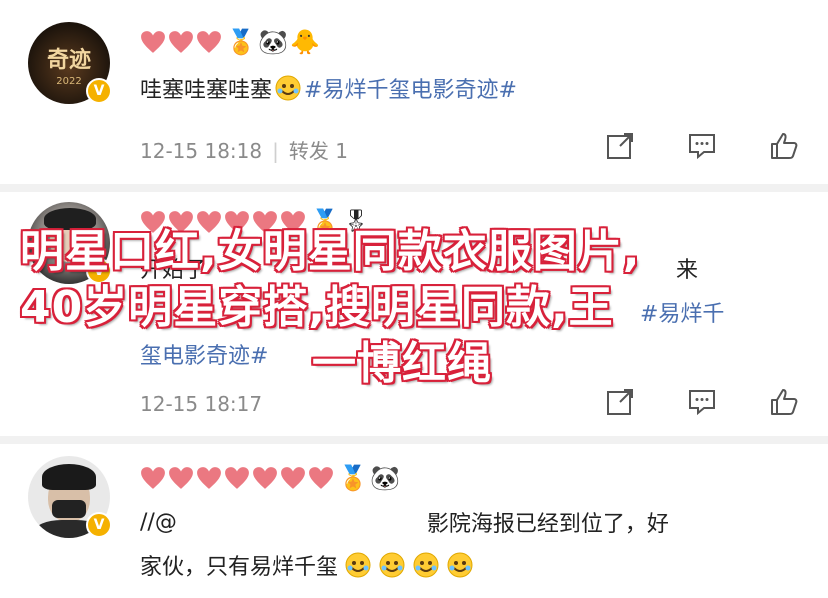 This screenshot has width=828, height=598. I want to click on post-text-end: 来, so click(687, 270).